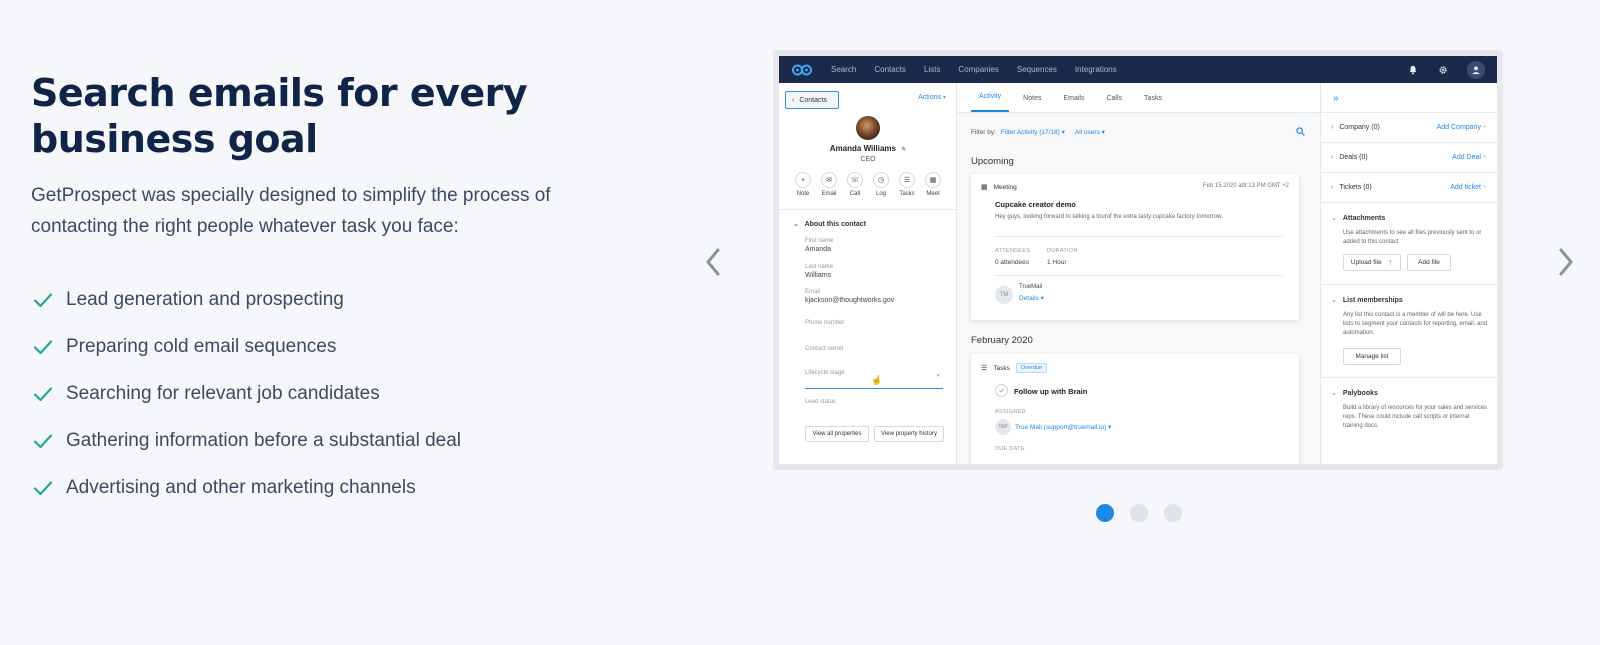 The width and height of the screenshot is (1600, 645). What do you see at coordinates (932, 69) in the screenshot?
I see `nav-lists: Lists` at bounding box center [932, 69].